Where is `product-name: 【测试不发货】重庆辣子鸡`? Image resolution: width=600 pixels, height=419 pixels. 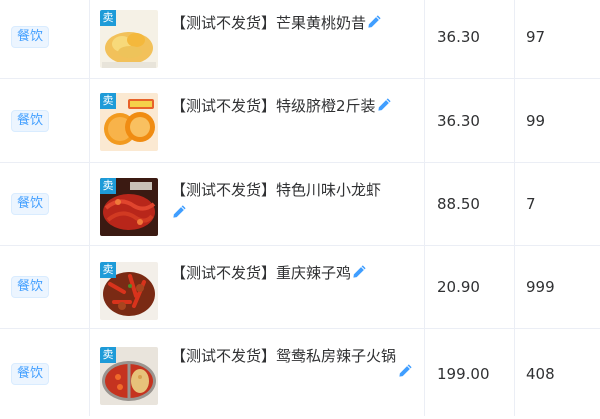
product-name: 【测试不发货】重庆辣子鸡 is located at coordinates (283, 273).